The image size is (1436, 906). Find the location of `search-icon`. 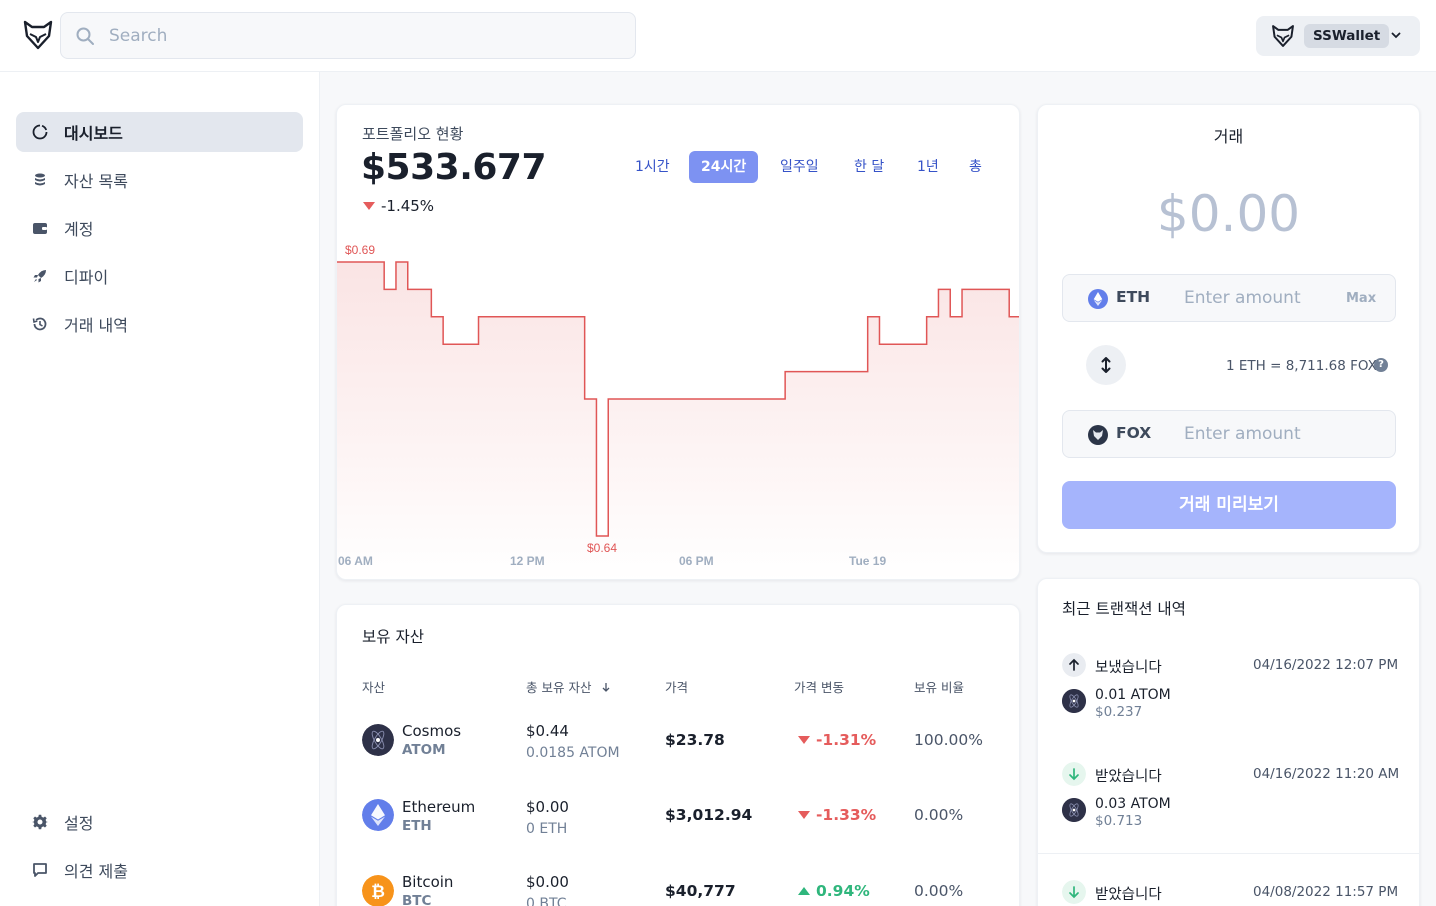

search-icon is located at coordinates (85, 36).